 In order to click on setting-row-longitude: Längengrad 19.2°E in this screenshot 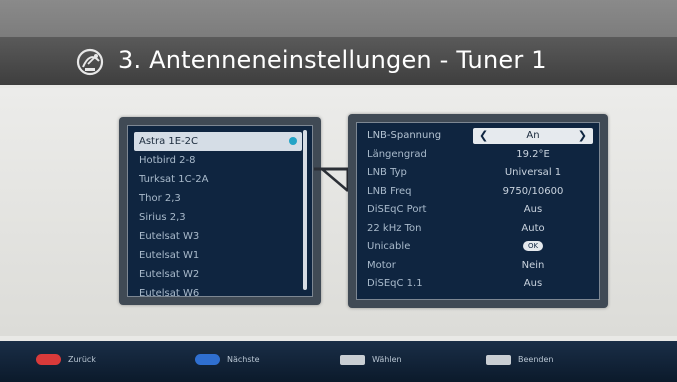, I will do `click(479, 155)`.